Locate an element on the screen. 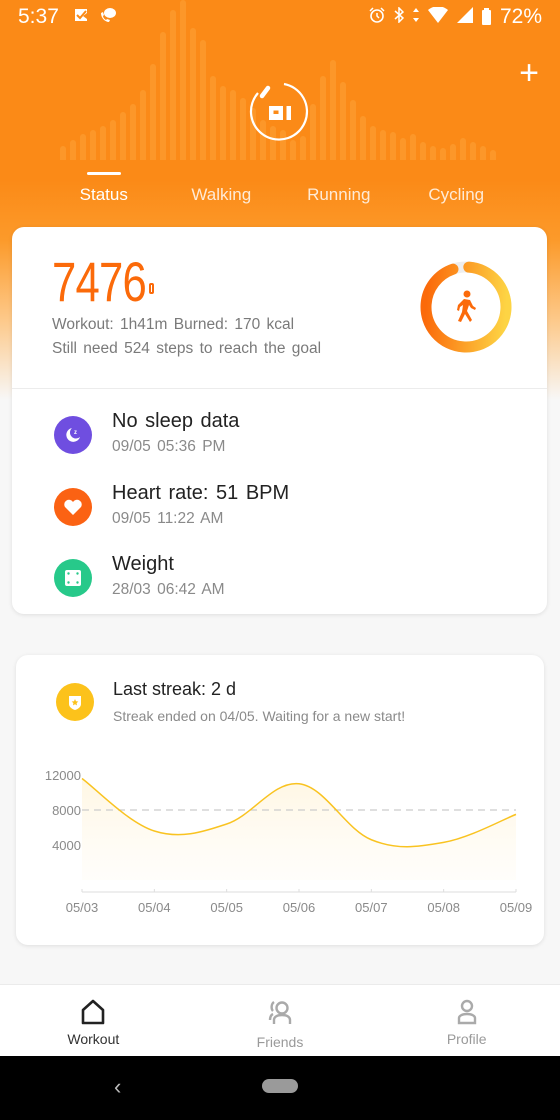  goal-remaining: Still need 524 steps to reach the goal is located at coordinates (187, 348).